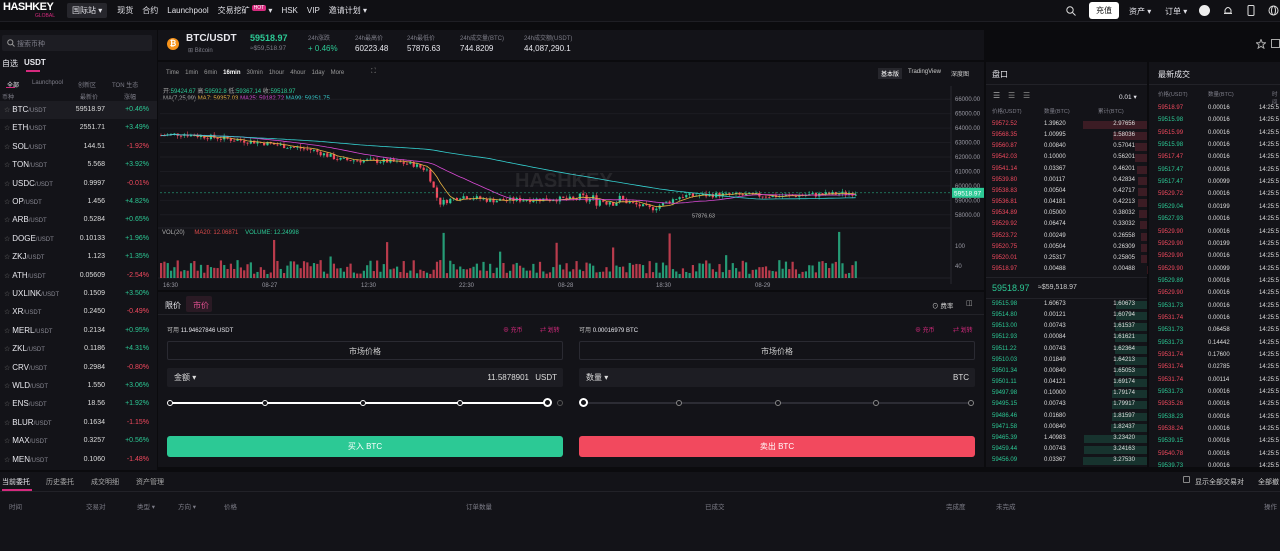  What do you see at coordinates (508, 377) in the screenshot?
I see `buy-amount-value: 11.5878901` at bounding box center [508, 377].